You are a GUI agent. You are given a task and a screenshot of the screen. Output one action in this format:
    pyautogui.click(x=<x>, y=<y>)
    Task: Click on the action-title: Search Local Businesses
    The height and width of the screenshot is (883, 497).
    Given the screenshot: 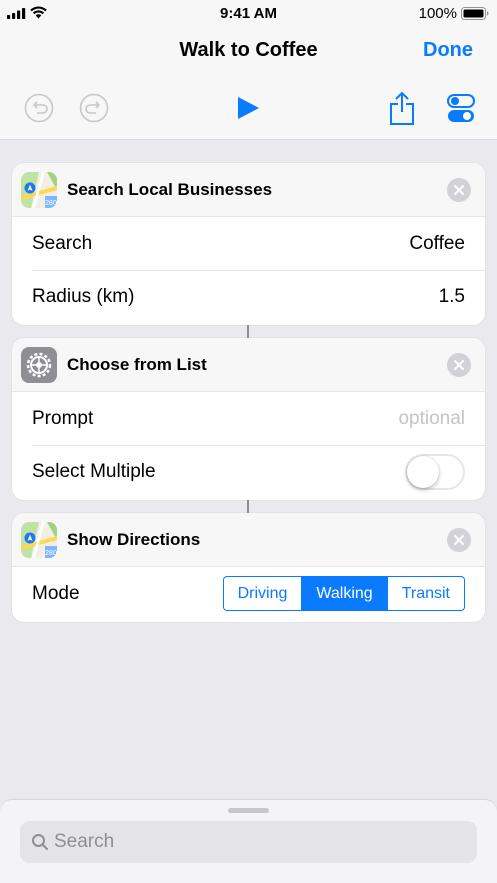 What is the action you would take?
    pyautogui.click(x=170, y=189)
    